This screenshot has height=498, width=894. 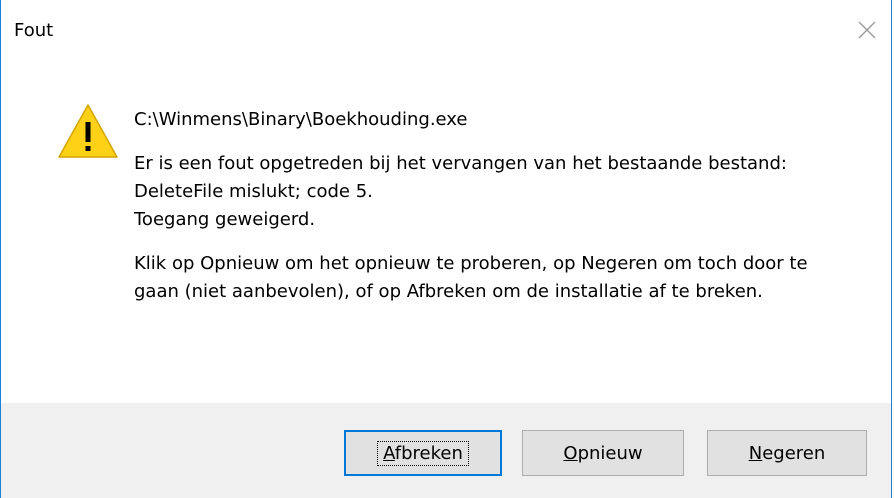 What do you see at coordinates (446, 31) in the screenshot?
I see `title-bar: Fout` at bounding box center [446, 31].